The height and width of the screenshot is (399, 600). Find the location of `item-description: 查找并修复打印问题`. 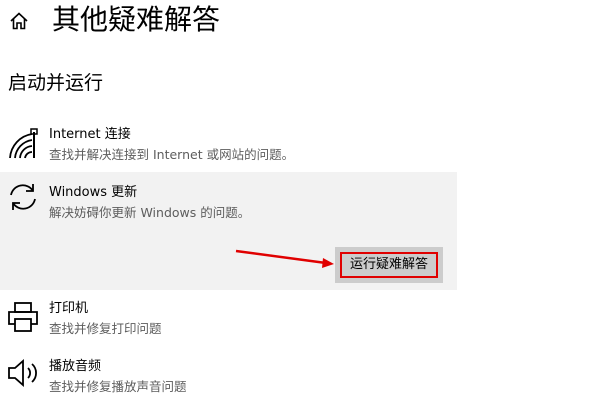

item-description: 查找并修复打印问题 is located at coordinates (105, 328).